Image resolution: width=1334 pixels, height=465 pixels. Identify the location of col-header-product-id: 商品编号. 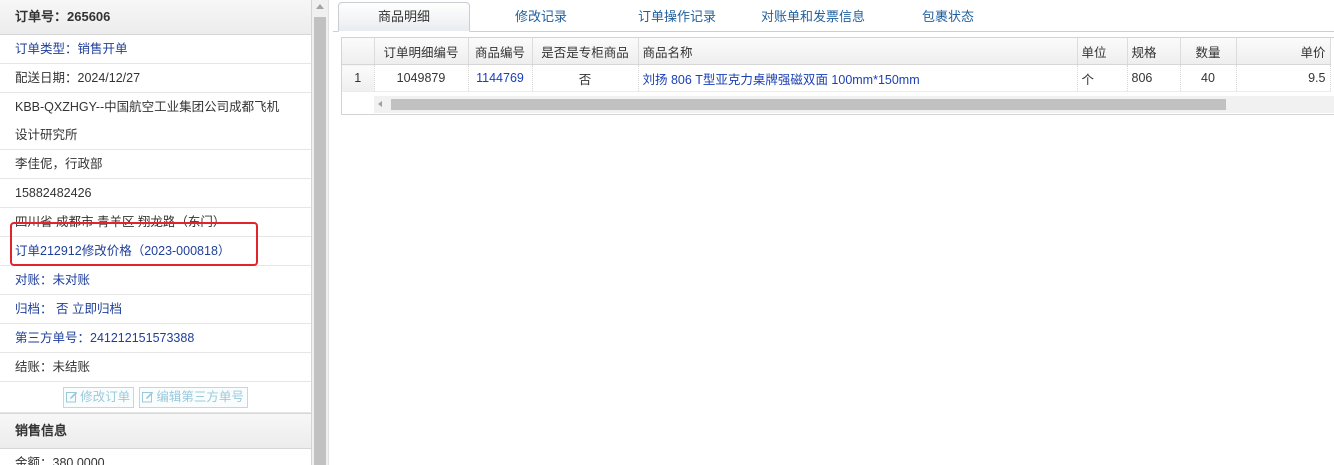
(500, 51).